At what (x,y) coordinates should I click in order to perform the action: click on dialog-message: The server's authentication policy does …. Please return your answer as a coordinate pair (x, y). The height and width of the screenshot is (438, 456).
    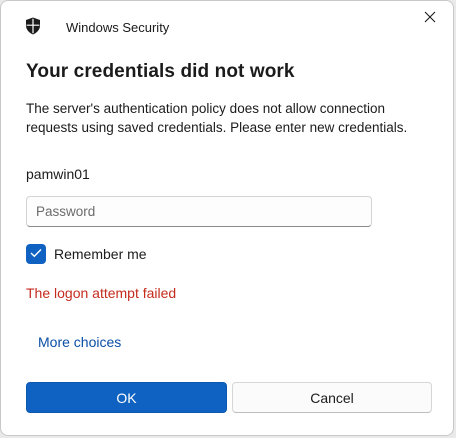
    Looking at the image, I should click on (217, 118).